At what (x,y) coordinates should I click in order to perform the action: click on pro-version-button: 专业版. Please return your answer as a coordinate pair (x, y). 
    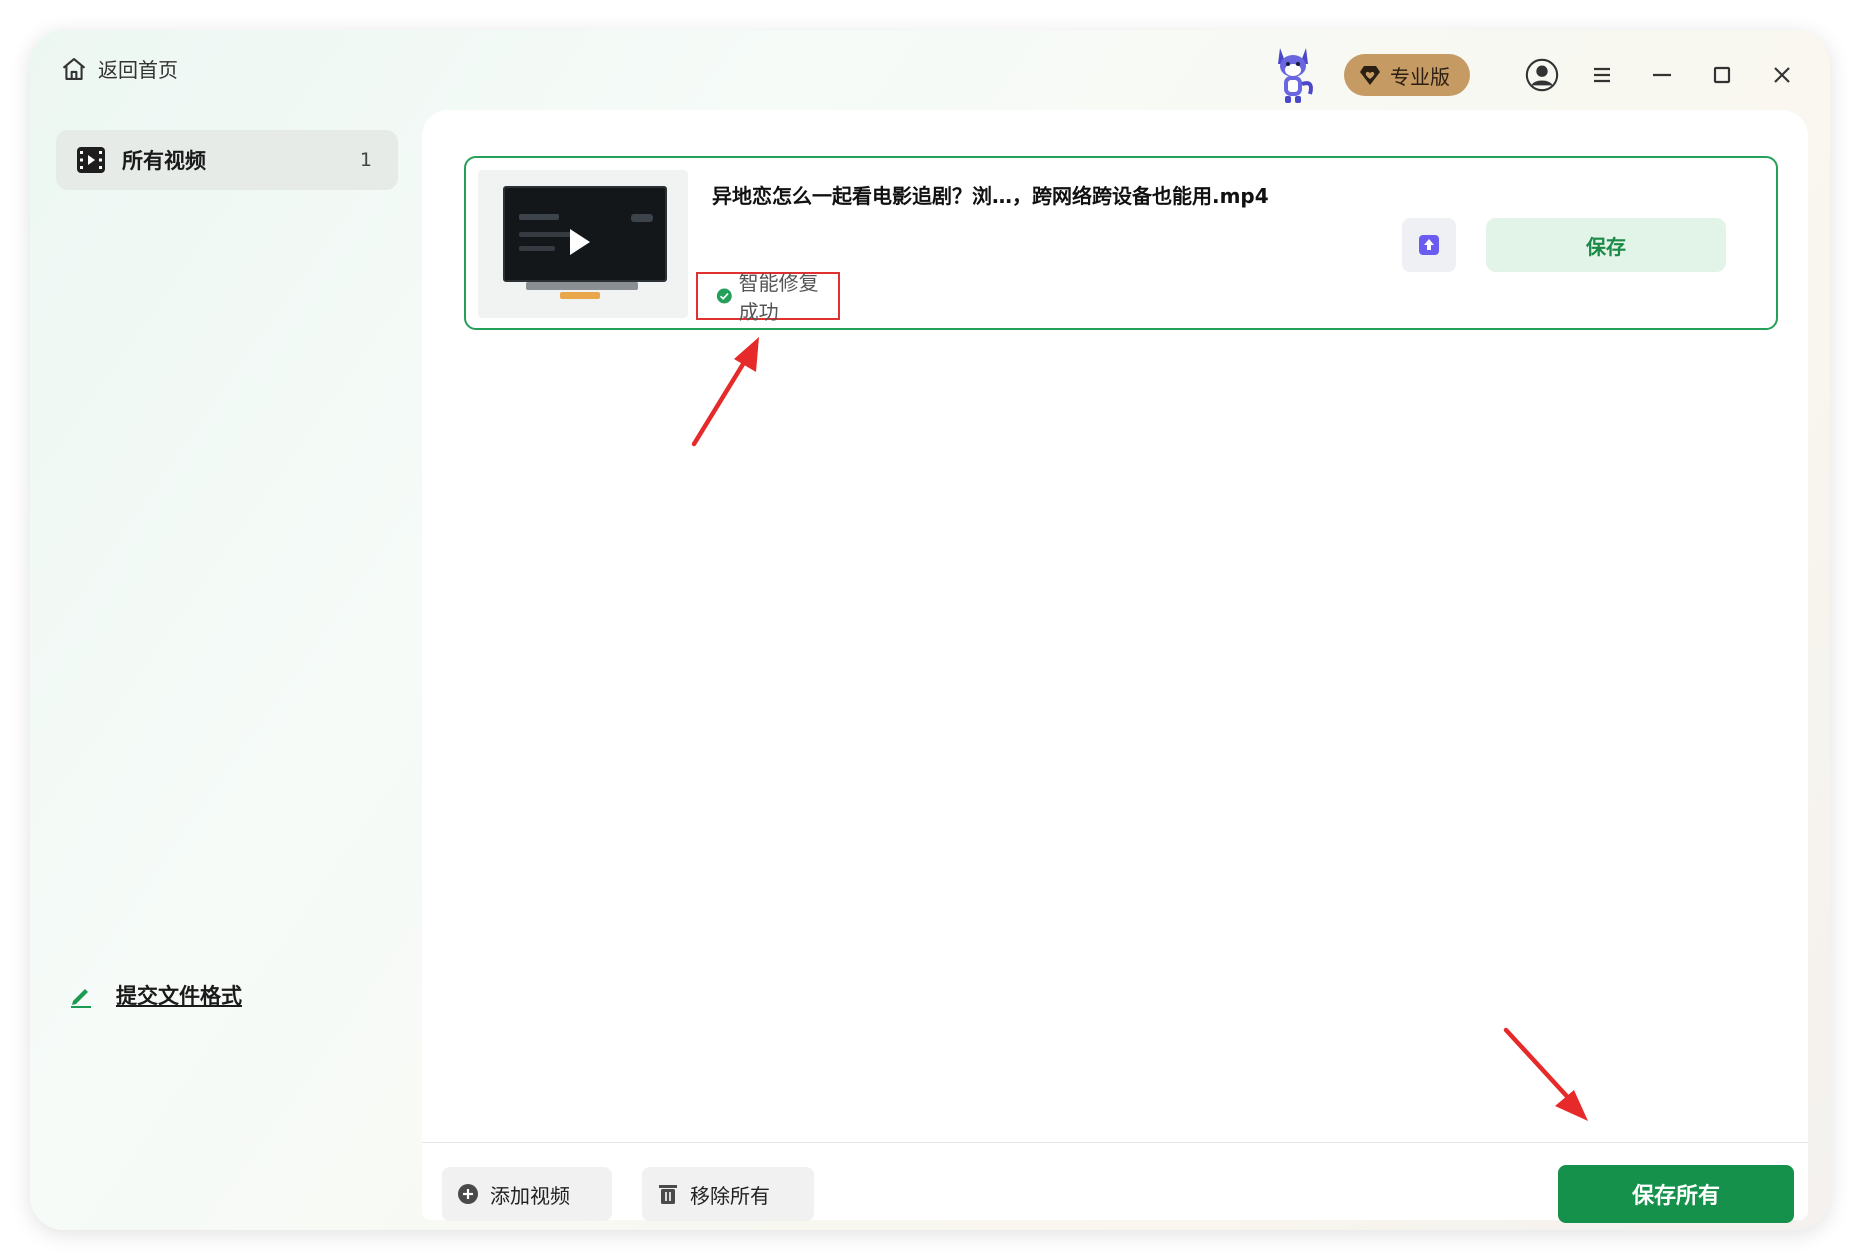
    Looking at the image, I should click on (1407, 75).